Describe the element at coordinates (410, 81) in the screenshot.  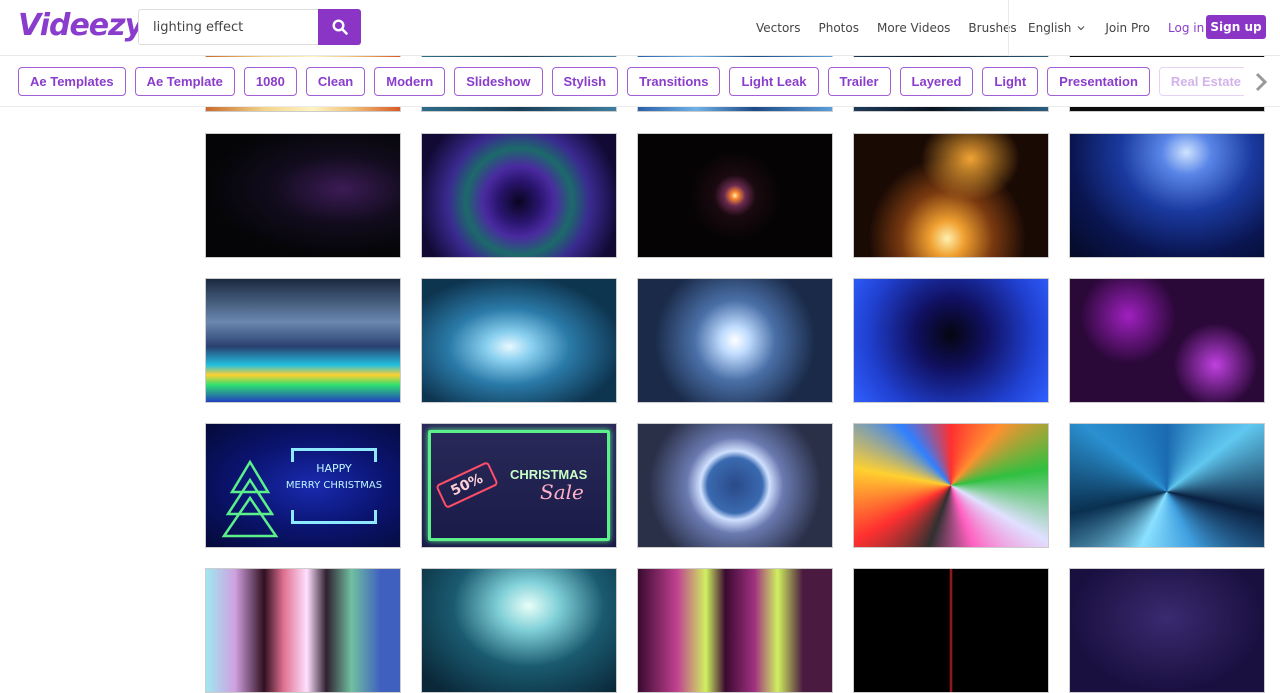
I see `tag-modern: Modern` at that location.